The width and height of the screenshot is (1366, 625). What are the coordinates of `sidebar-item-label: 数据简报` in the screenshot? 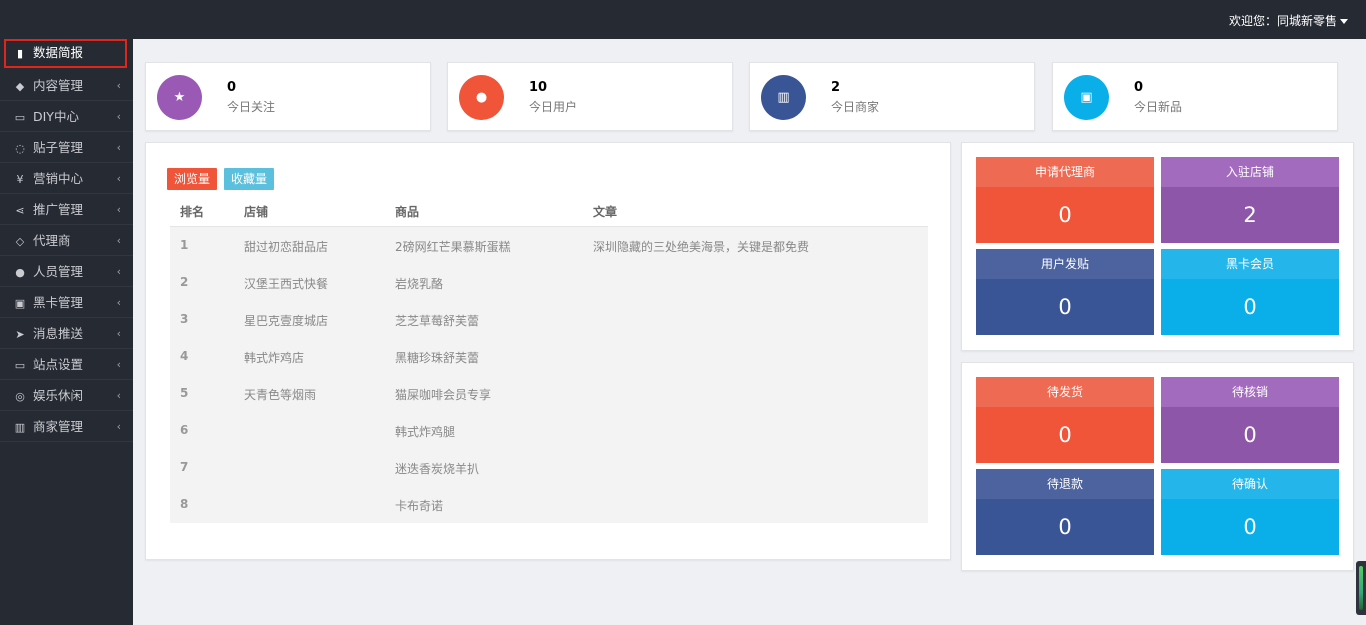 It's located at (58, 52).